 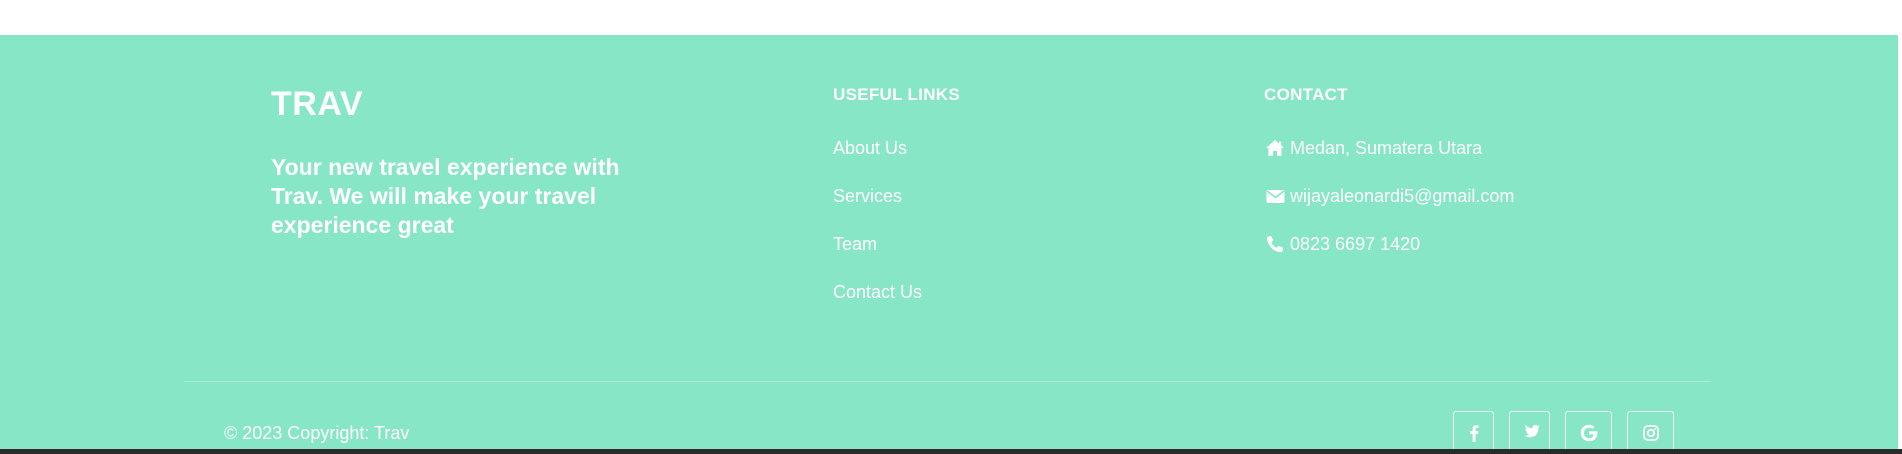 What do you see at coordinates (1402, 196) in the screenshot?
I see `contact-email-text: wijayaleonardi5@gmail.com` at bounding box center [1402, 196].